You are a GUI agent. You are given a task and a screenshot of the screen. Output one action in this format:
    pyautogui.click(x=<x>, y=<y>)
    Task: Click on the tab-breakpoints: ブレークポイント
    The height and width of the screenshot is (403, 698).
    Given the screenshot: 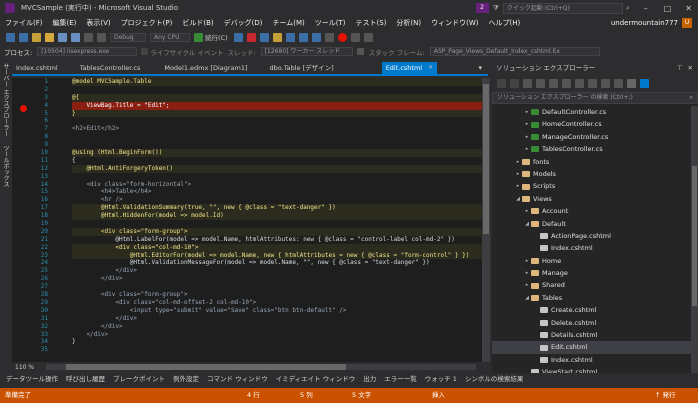 What is the action you would take?
    pyautogui.click(x=139, y=379)
    